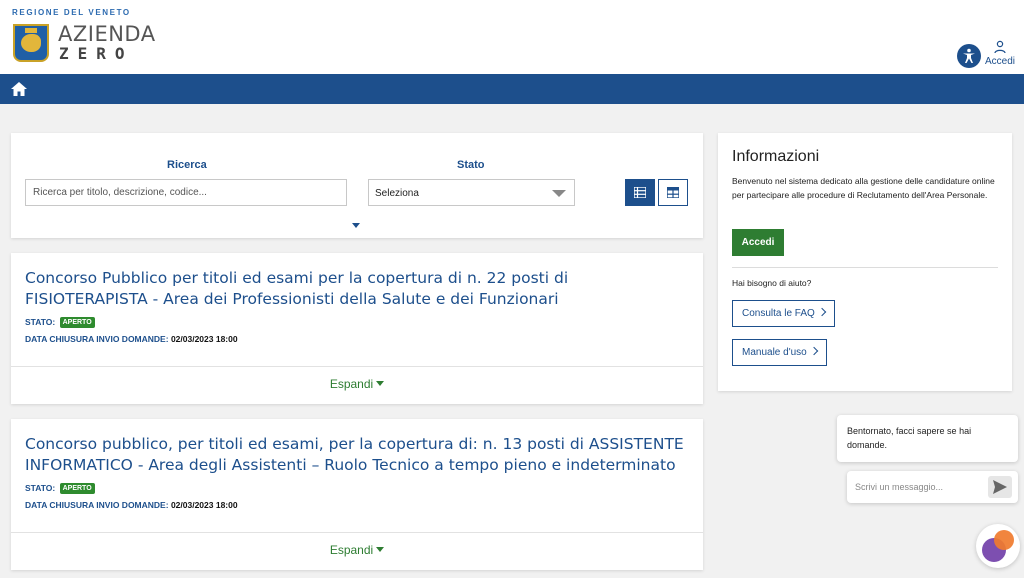 The height and width of the screenshot is (578, 1024). I want to click on grid-view-icon, so click(673, 192).